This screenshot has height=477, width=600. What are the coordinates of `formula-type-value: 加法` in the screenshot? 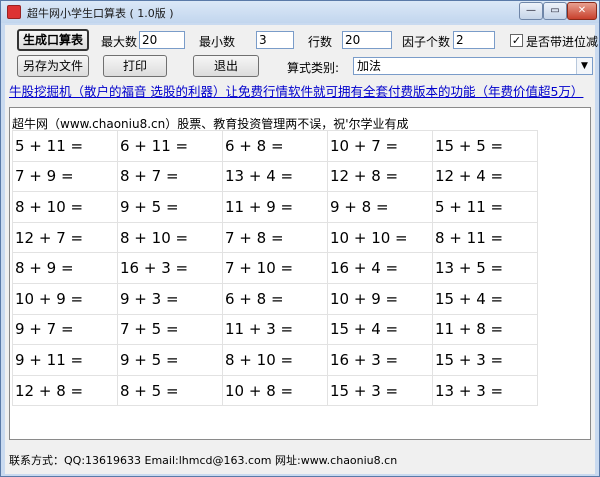 It's located at (369, 66).